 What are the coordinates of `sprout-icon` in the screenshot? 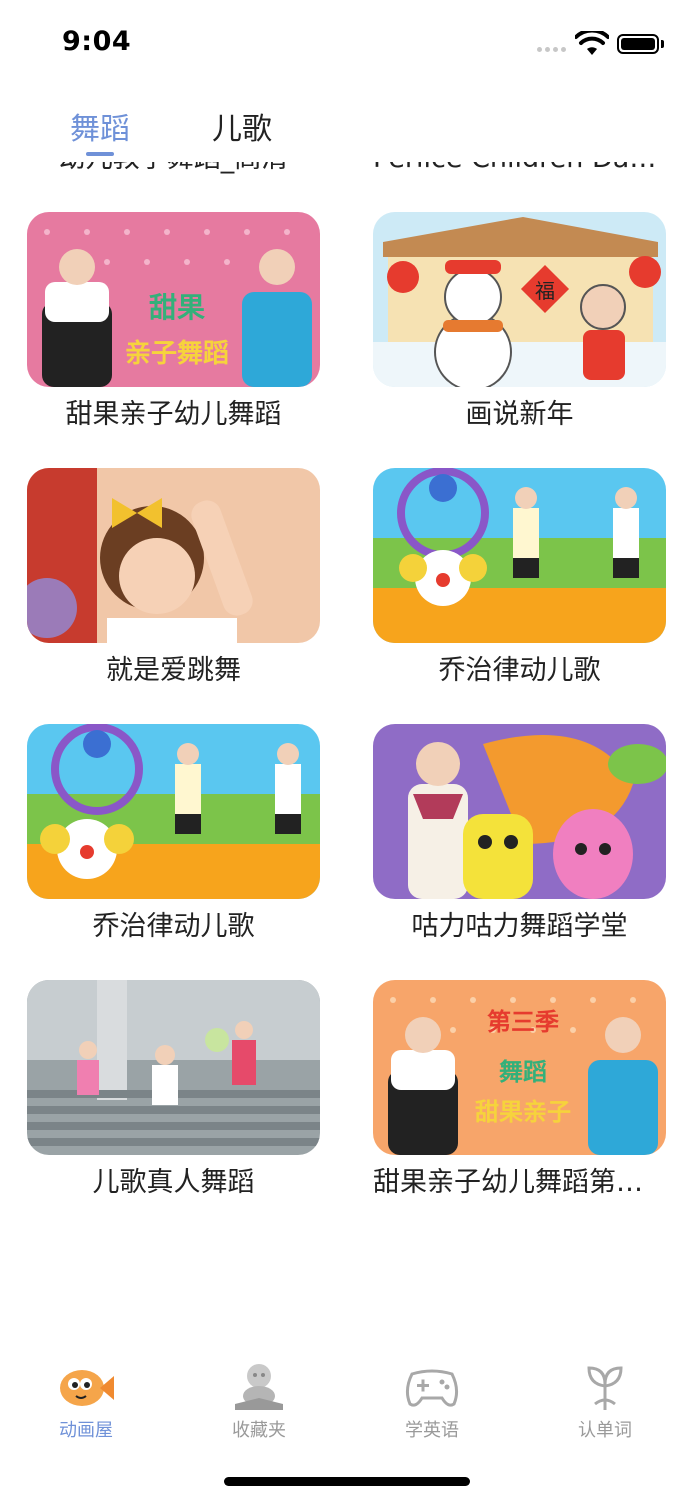 It's located at (605, 1388).